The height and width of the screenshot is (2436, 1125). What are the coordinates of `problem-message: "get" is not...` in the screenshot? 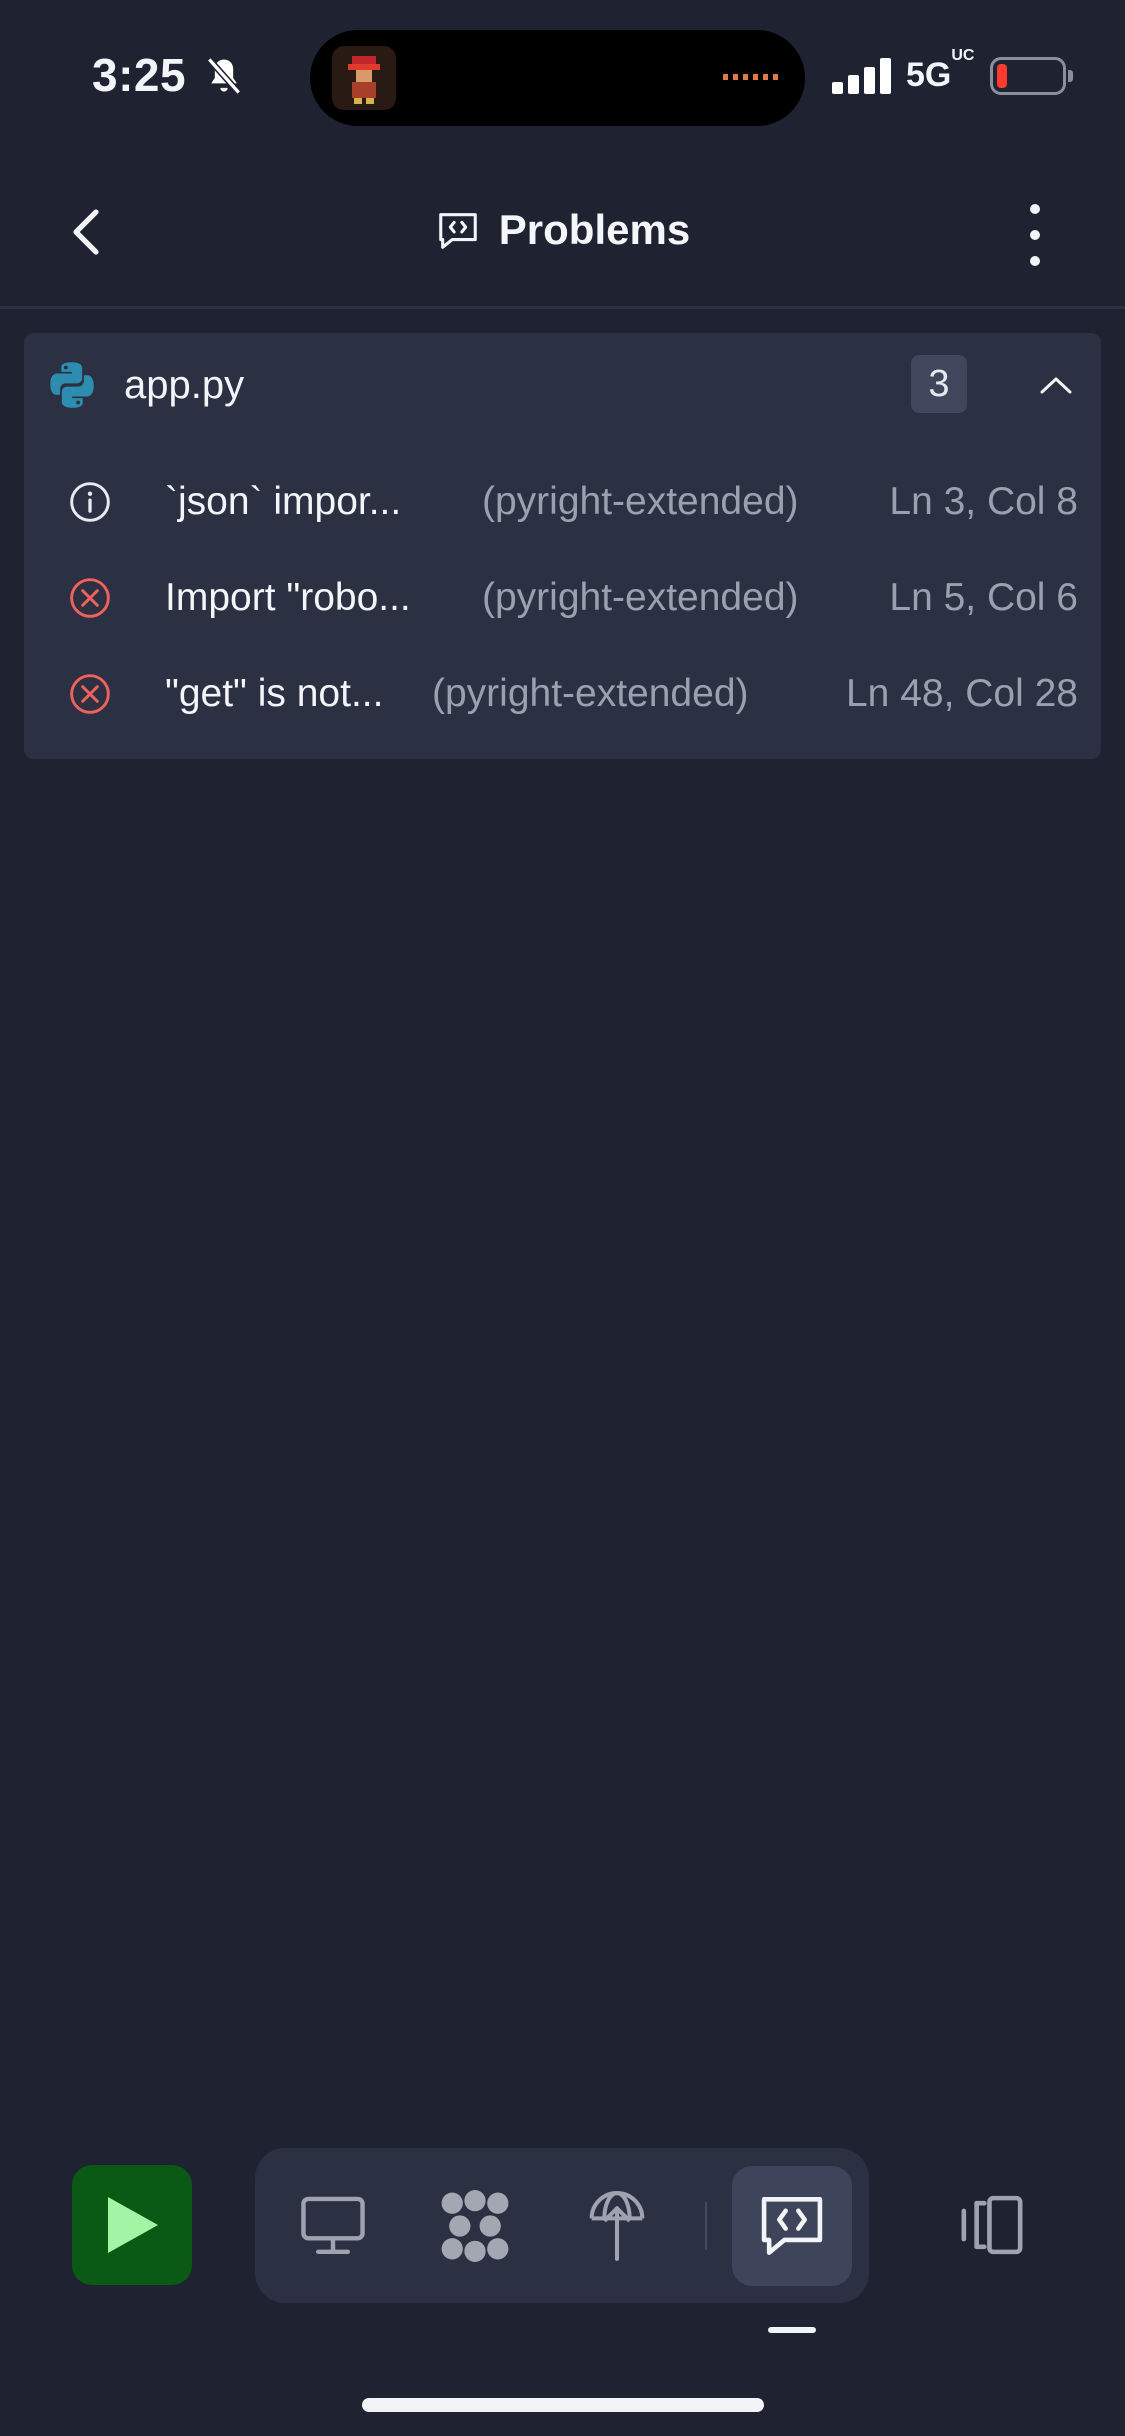 It's located at (274, 693).